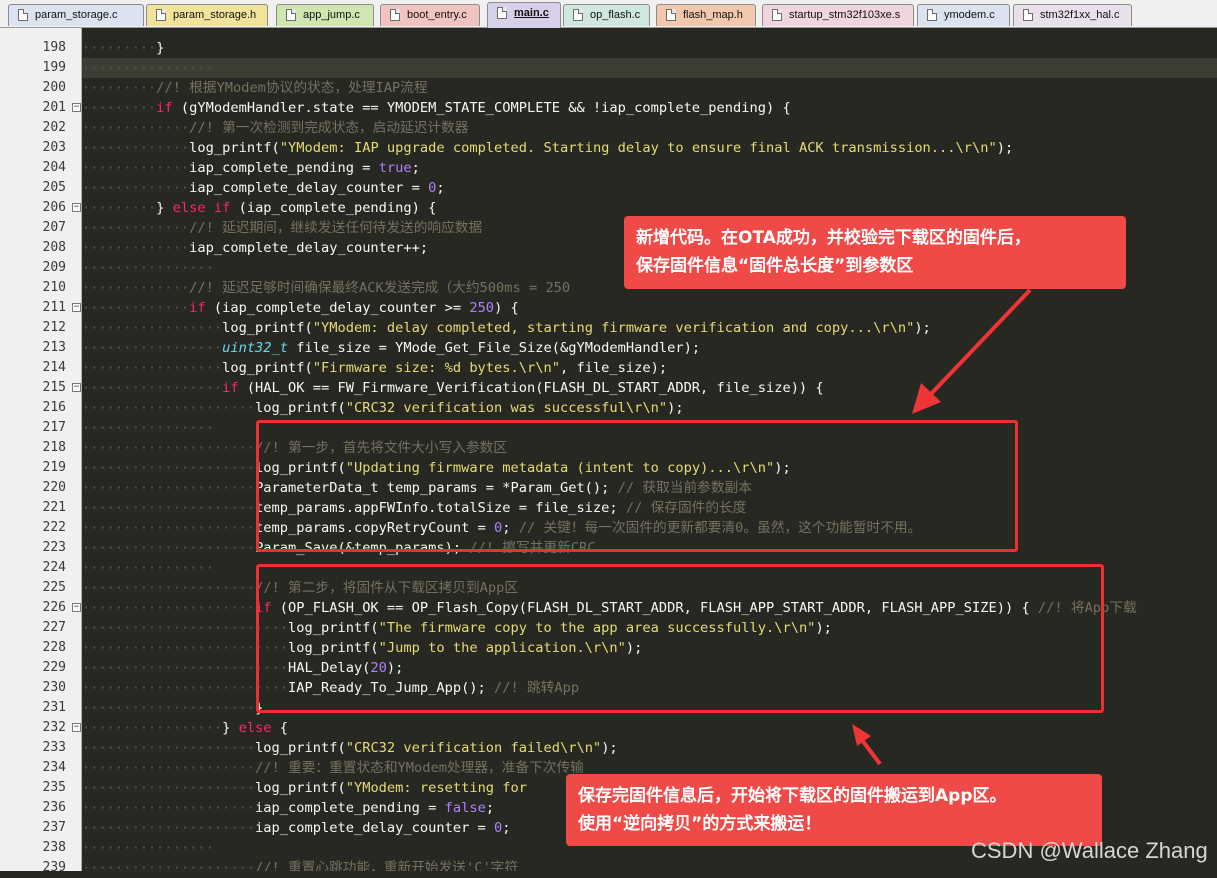  I want to click on code-token: true, so click(395, 168).